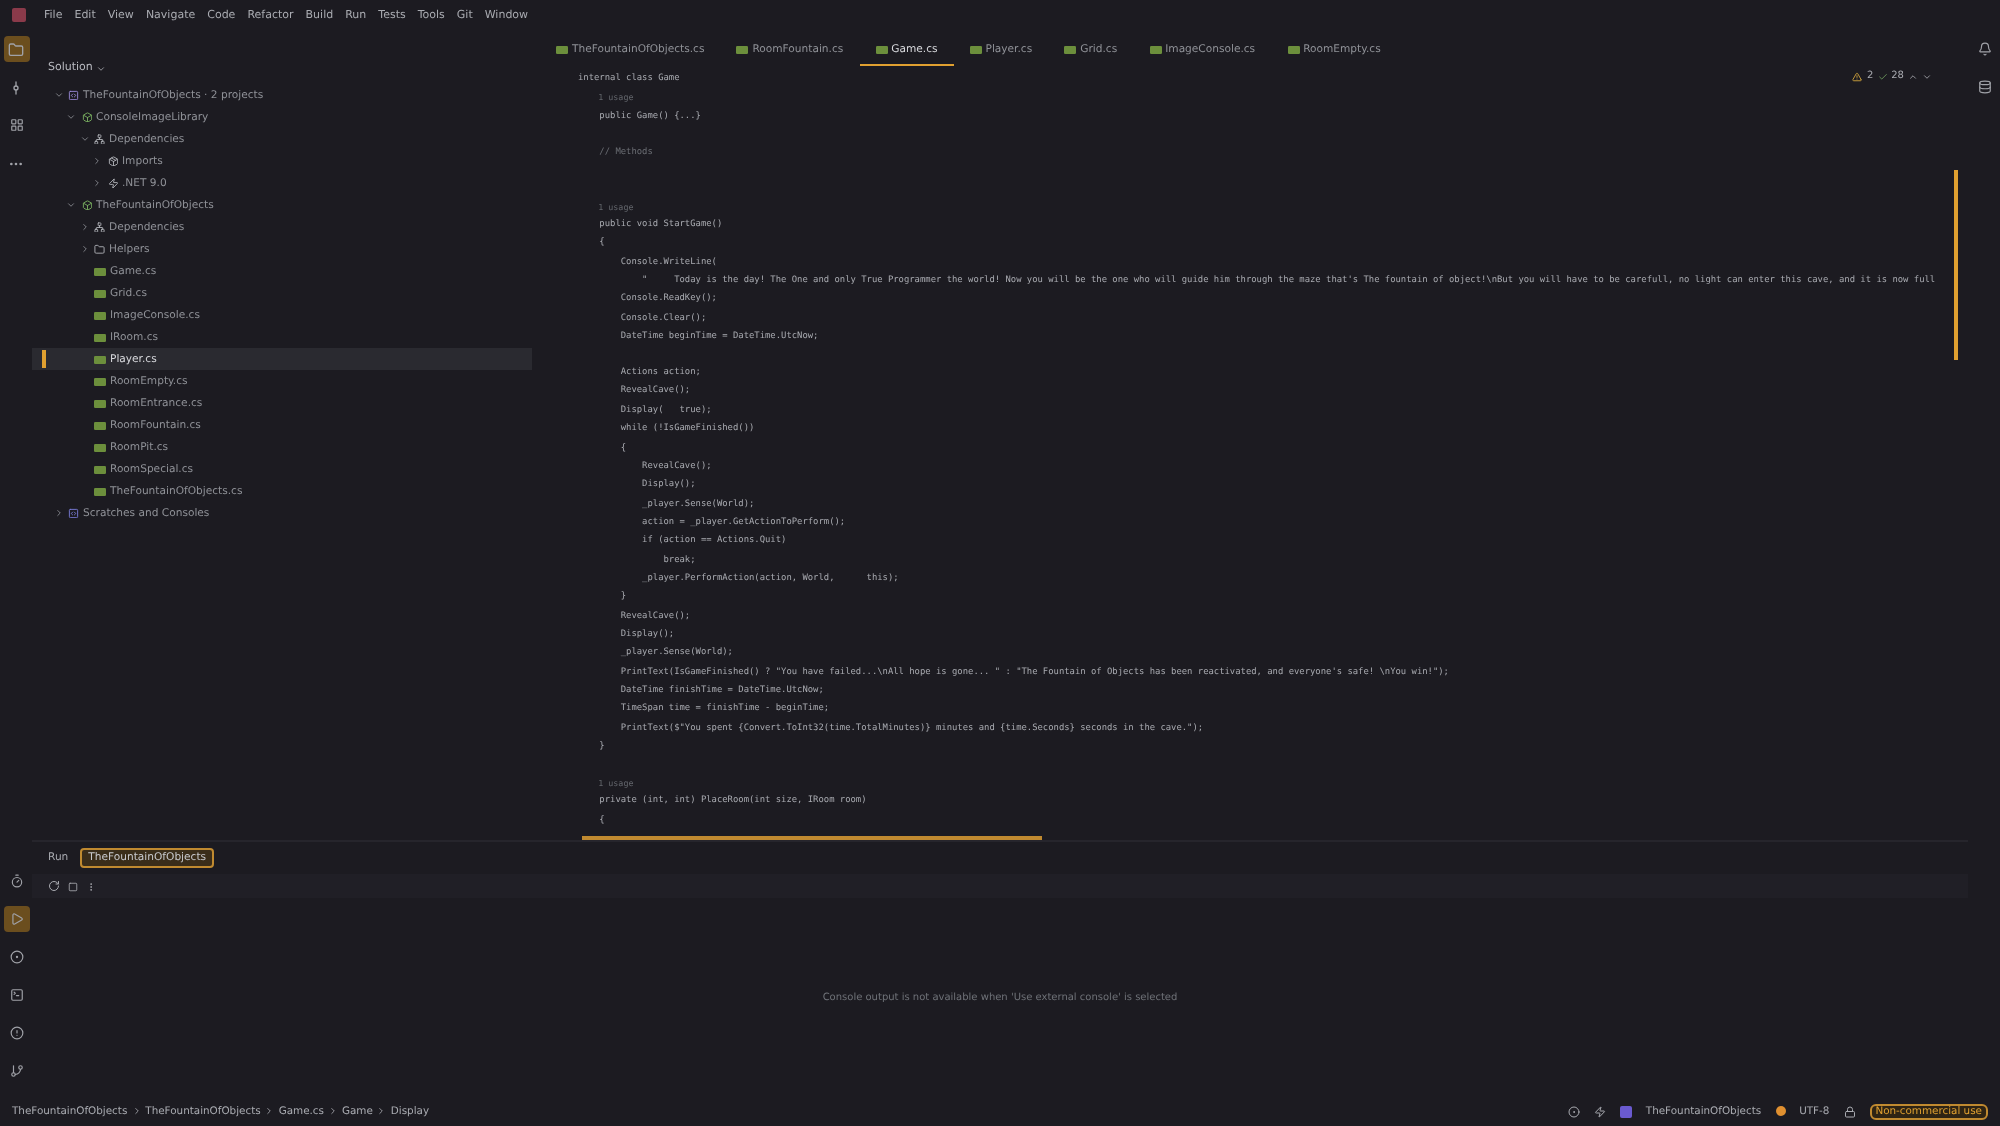 This screenshot has height=1126, width=2000. I want to click on warning-icon, so click(1857, 76).